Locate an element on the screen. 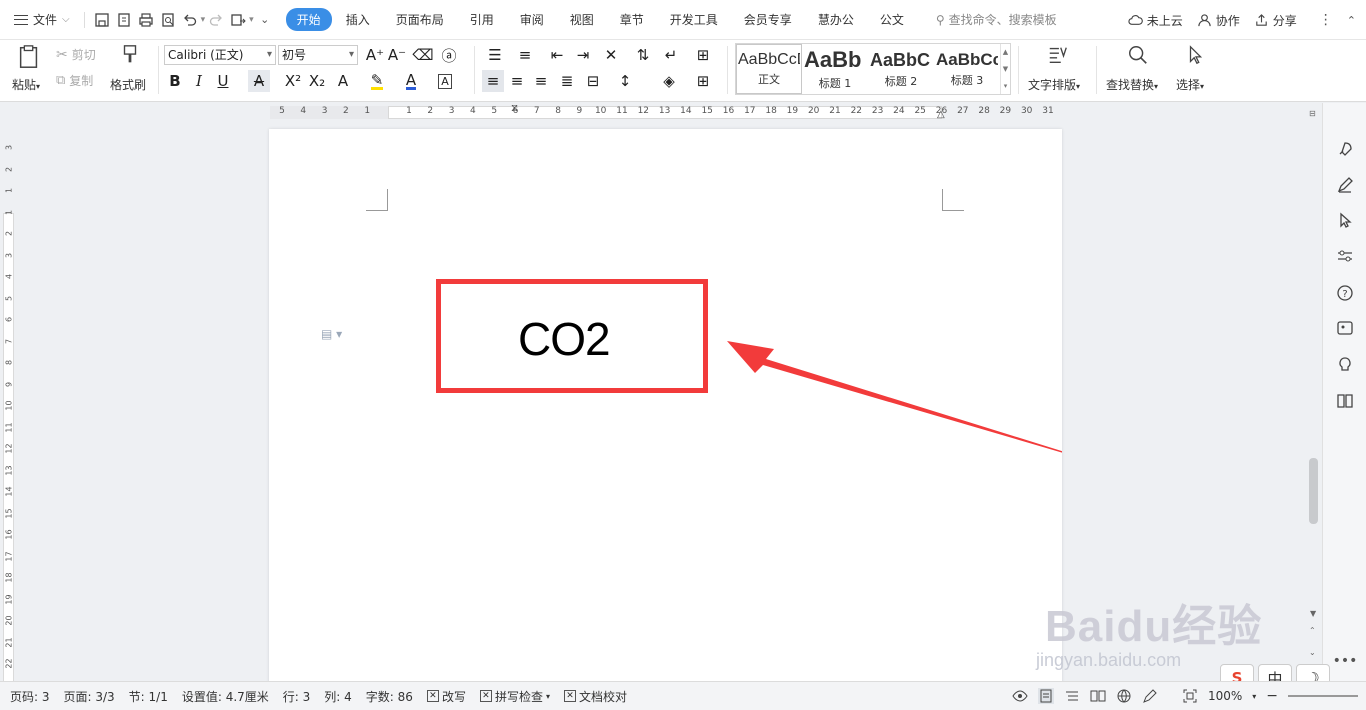  zoom-slider is located at coordinates (1323, 696).